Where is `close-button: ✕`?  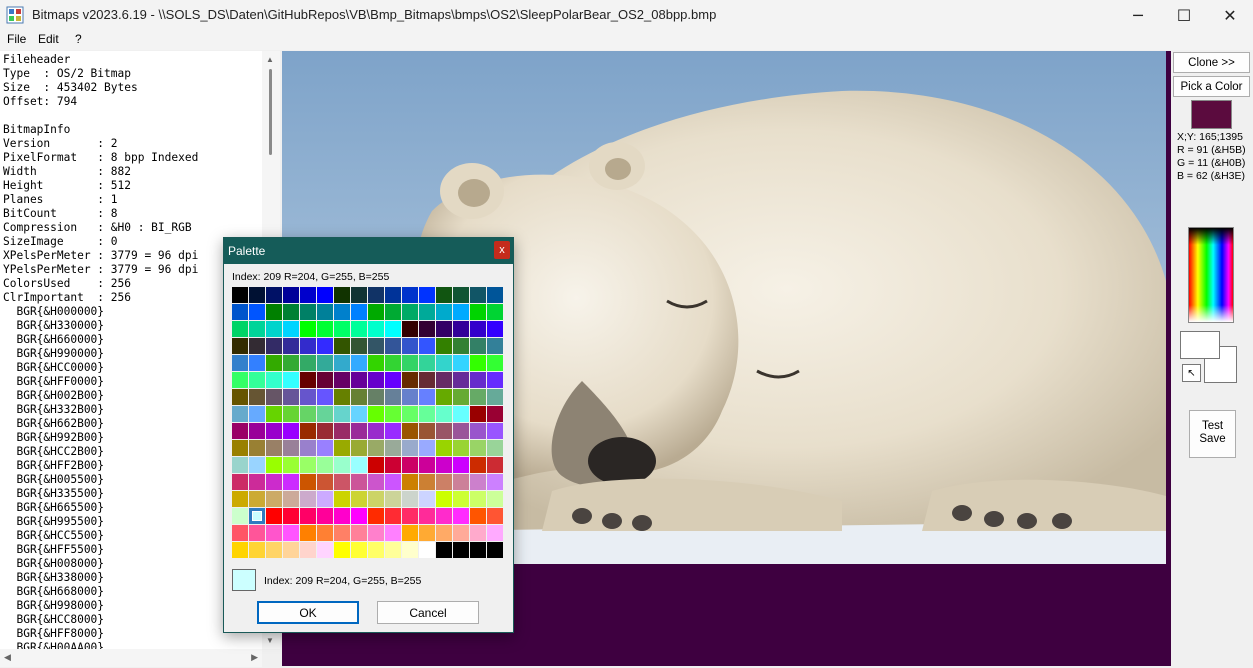 close-button: ✕ is located at coordinates (1230, 15).